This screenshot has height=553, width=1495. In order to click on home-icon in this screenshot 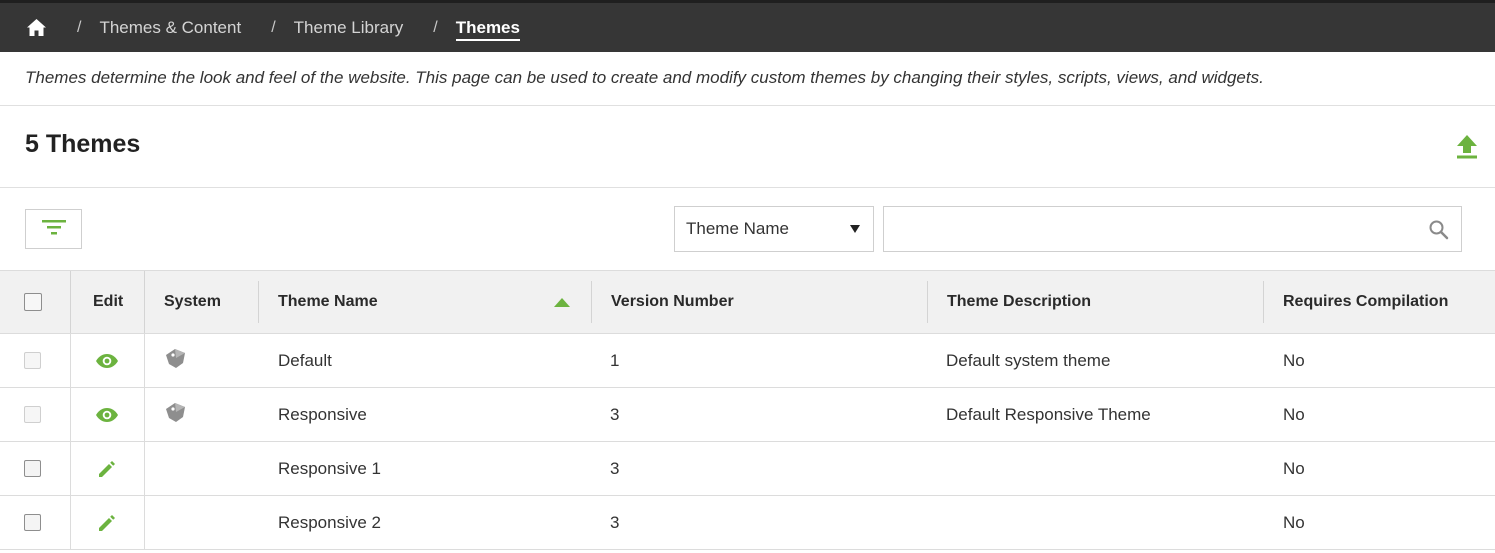, I will do `click(36, 28)`.